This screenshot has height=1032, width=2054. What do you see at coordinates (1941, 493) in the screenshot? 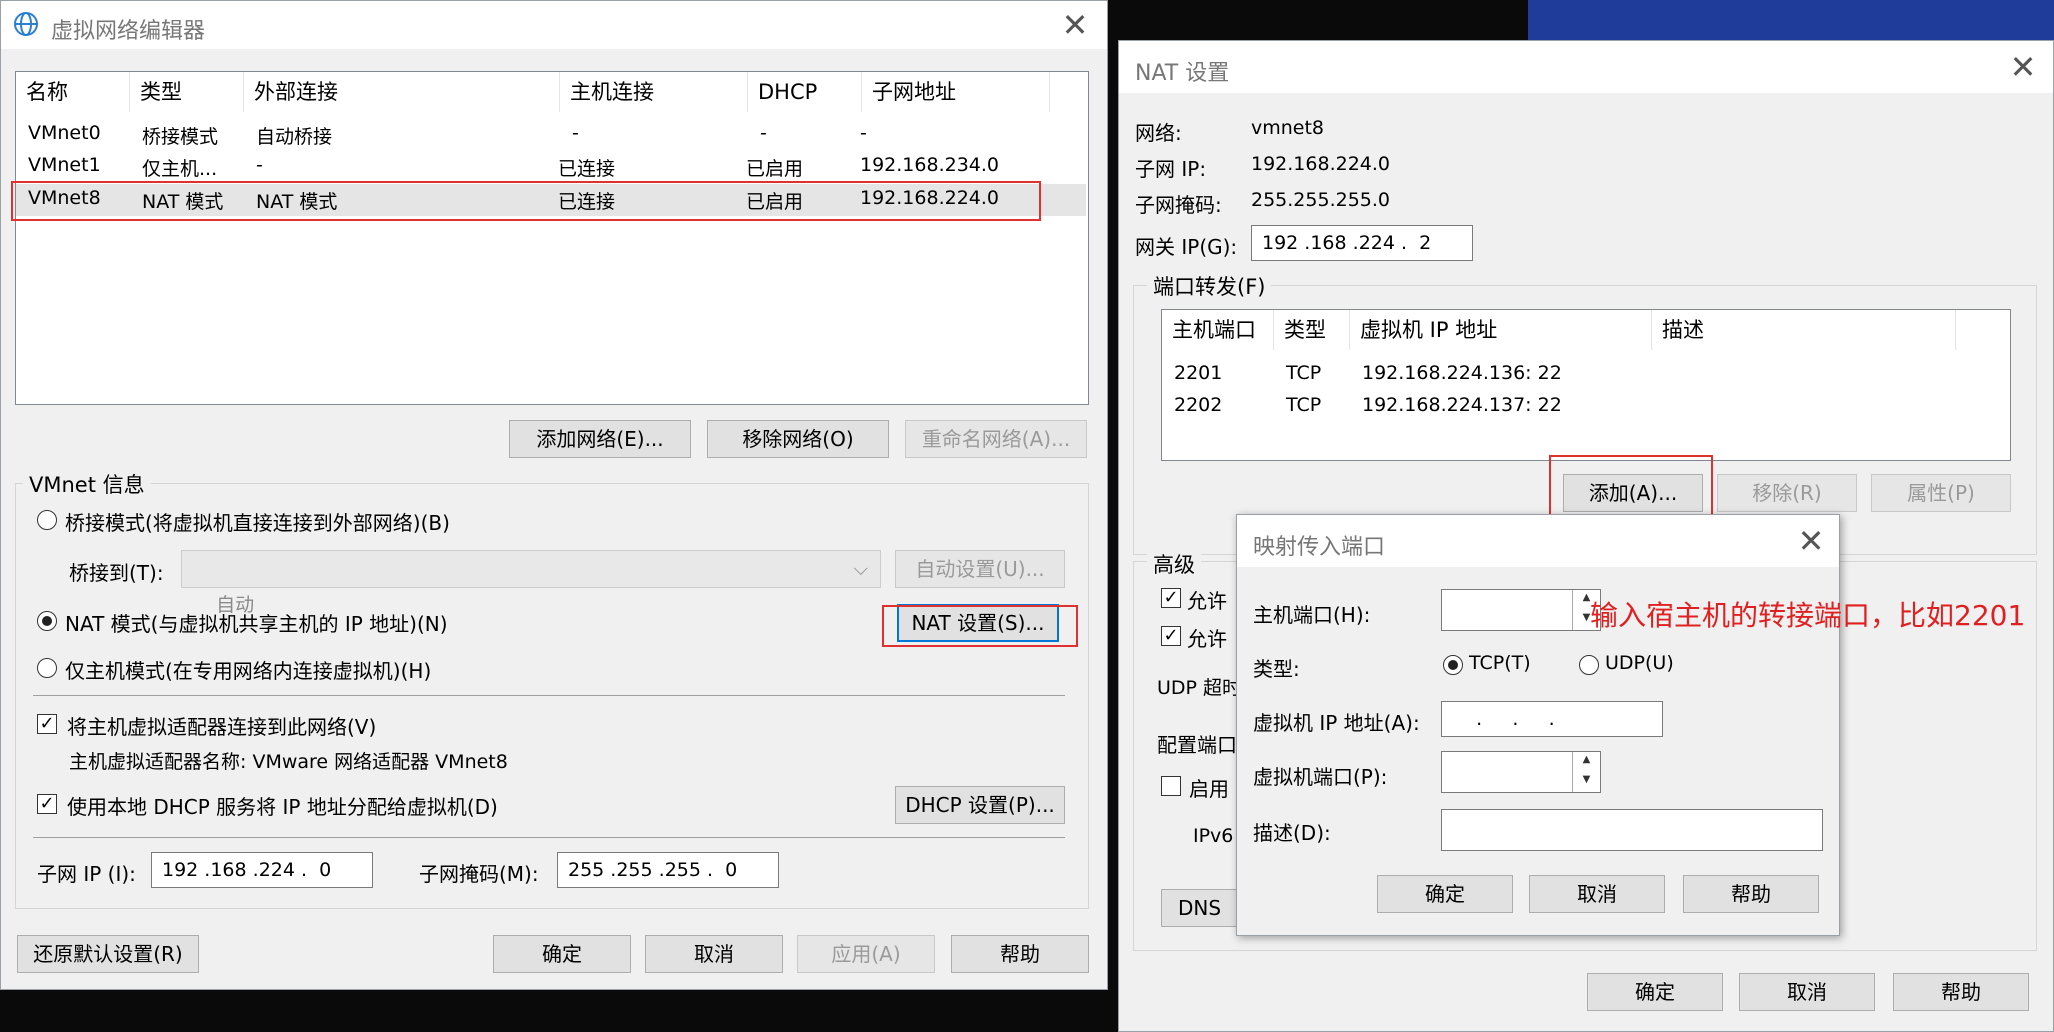
I see `properties-button: 属性(P)` at bounding box center [1941, 493].